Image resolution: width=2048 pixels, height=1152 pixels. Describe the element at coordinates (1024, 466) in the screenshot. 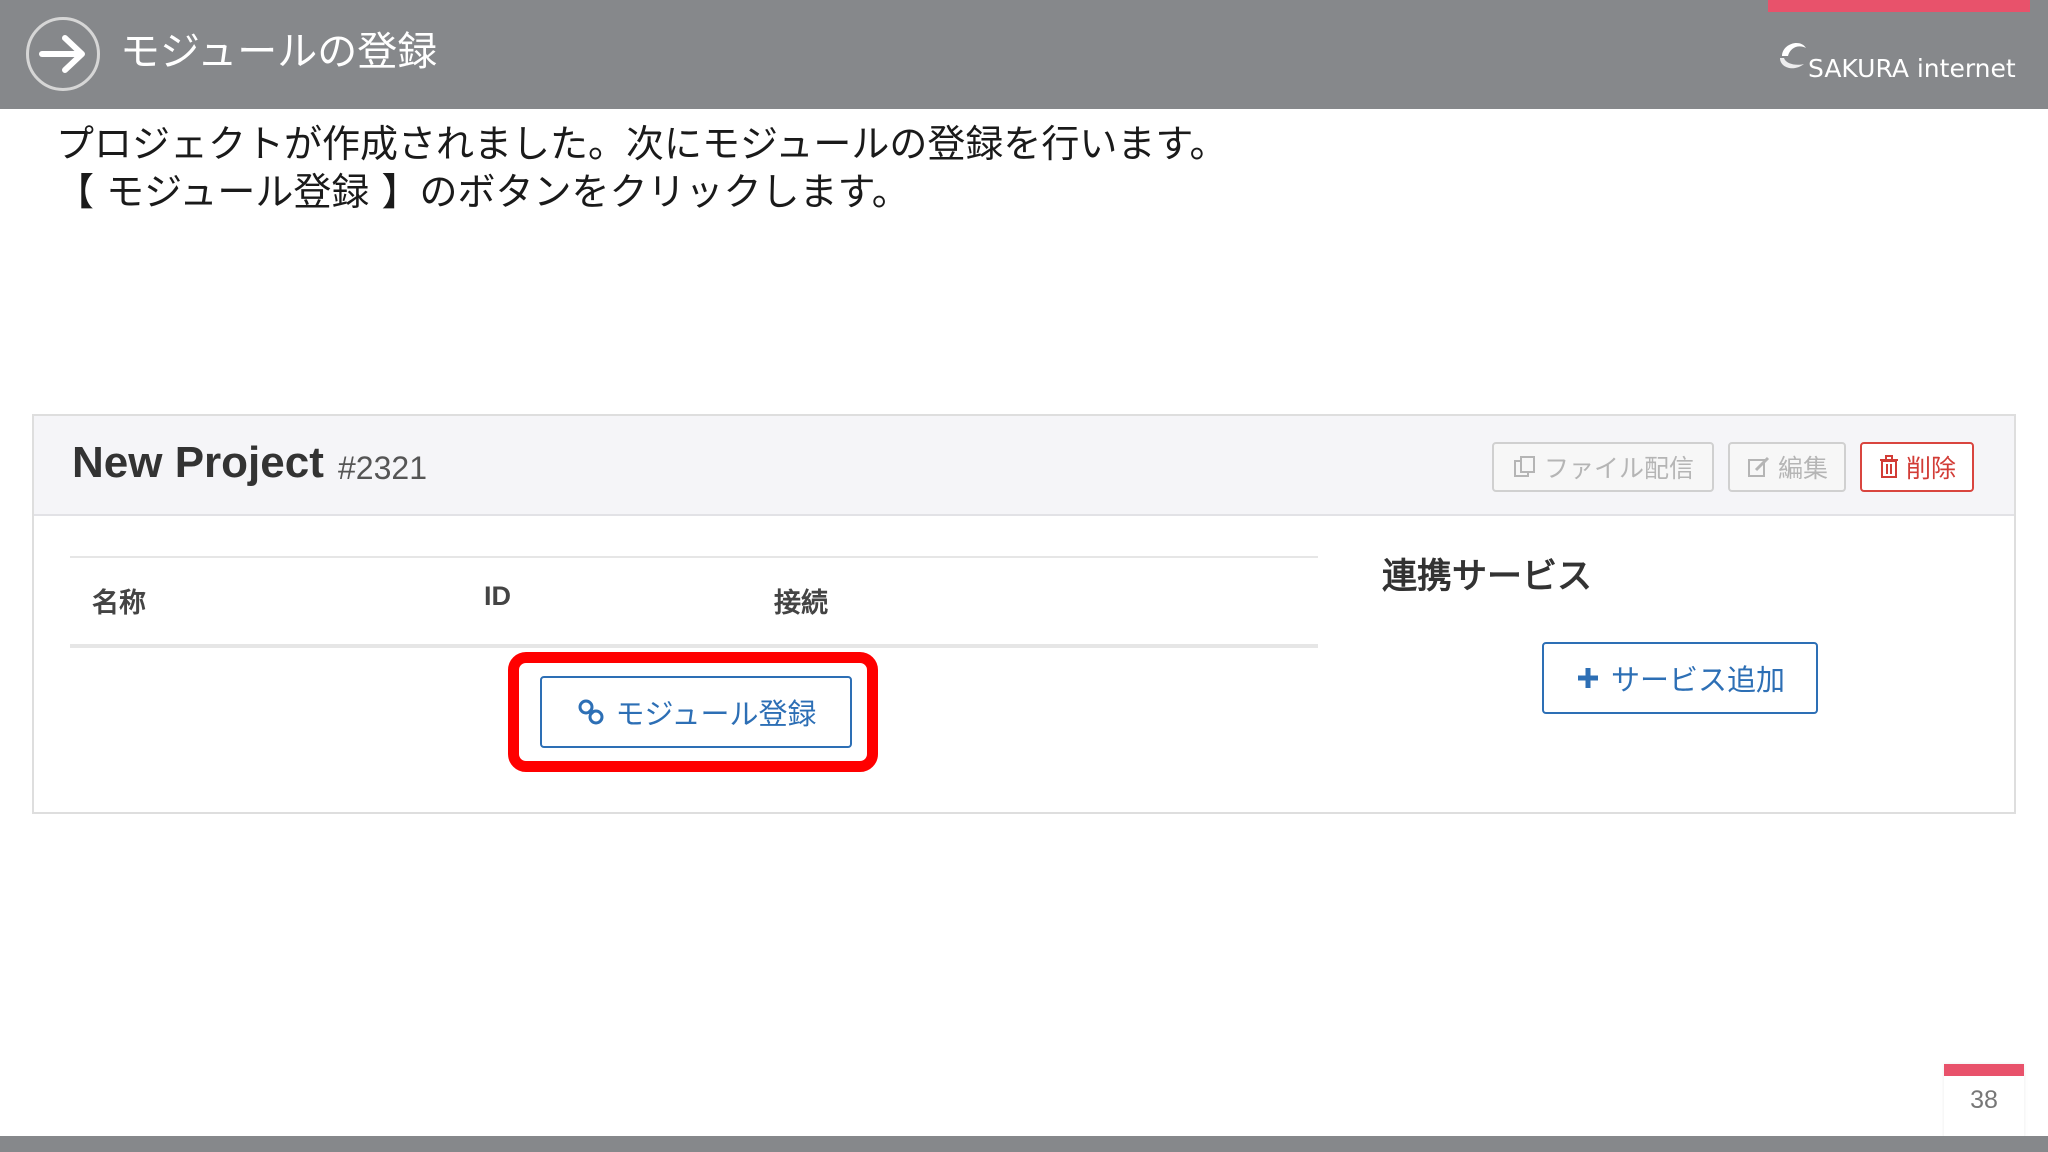

I see `project-panel-header: New Project #2321 ファイル配信 編集 削除` at that location.